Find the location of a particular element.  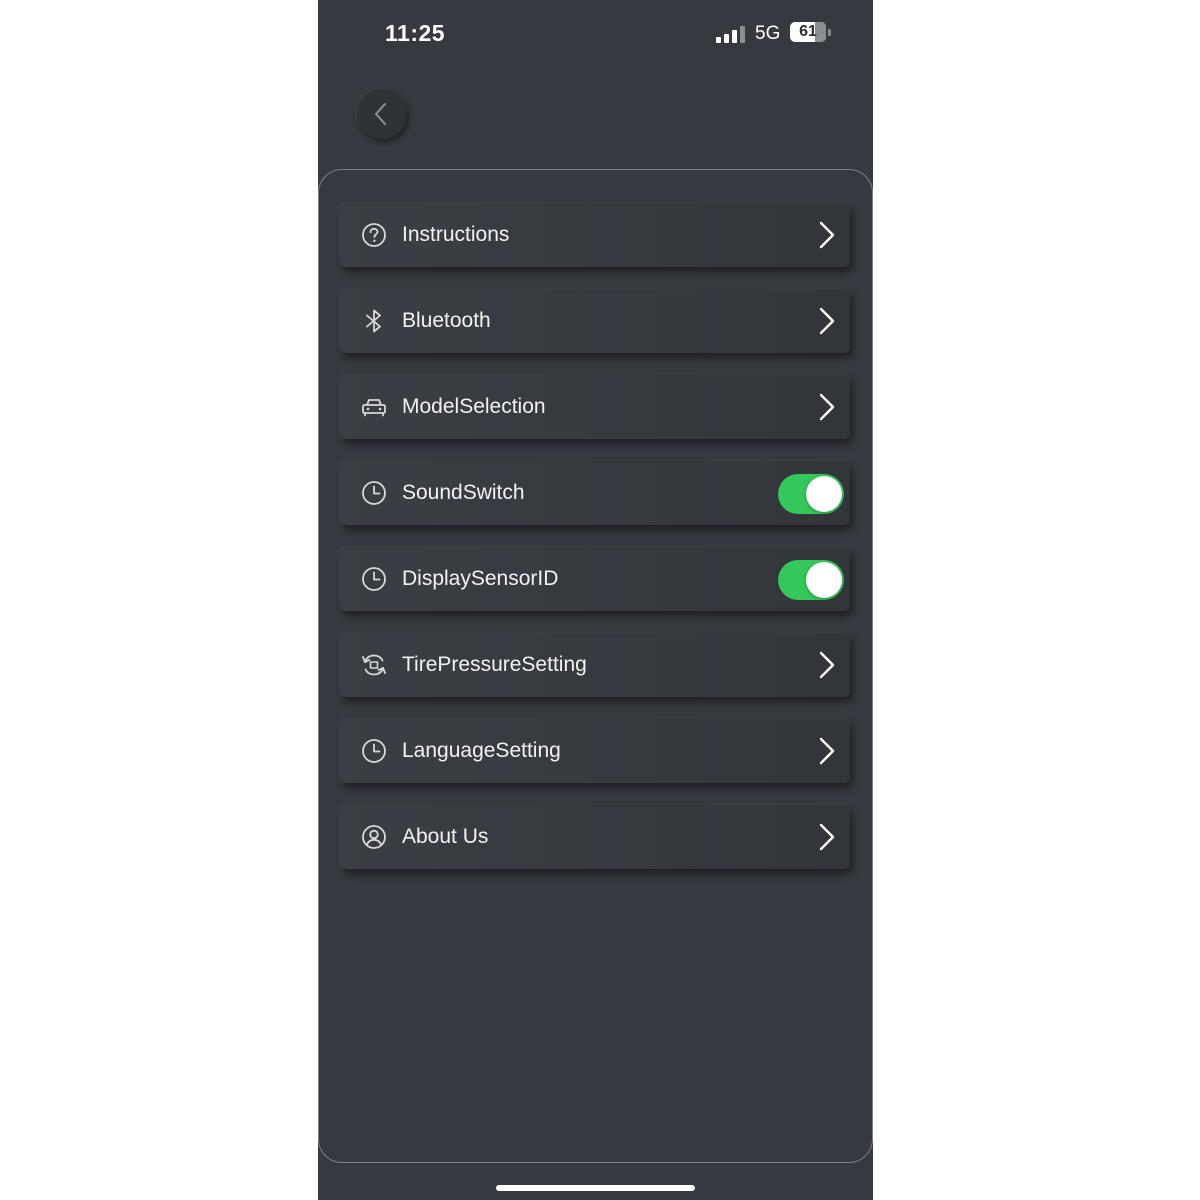

menu-item-display-sensor-id: DisplaySensorID is located at coordinates (595, 579).